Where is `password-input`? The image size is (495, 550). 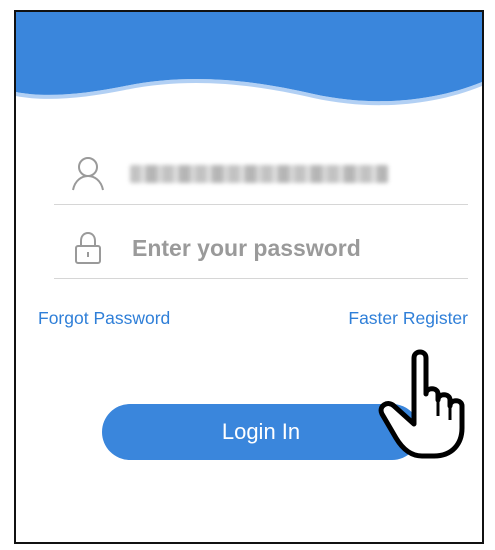 password-input is located at coordinates (282, 248).